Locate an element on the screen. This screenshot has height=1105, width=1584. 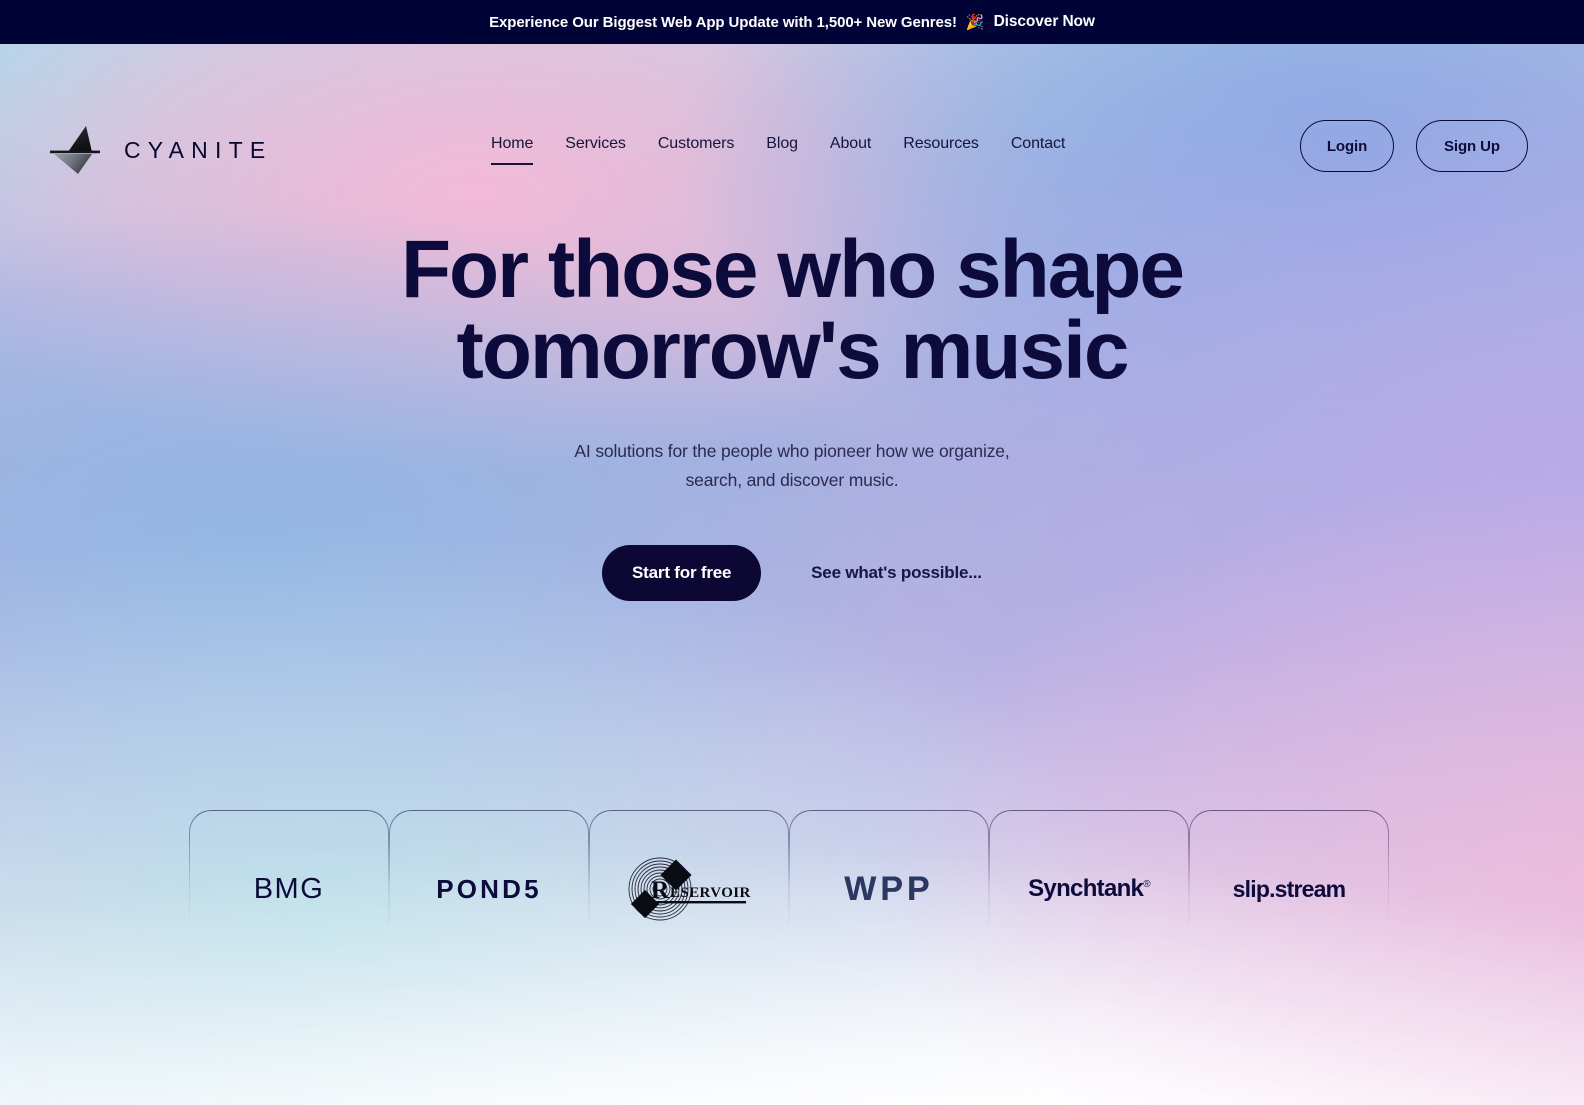
slipstream-logo-text: slip.stream is located at coordinates (1289, 888).